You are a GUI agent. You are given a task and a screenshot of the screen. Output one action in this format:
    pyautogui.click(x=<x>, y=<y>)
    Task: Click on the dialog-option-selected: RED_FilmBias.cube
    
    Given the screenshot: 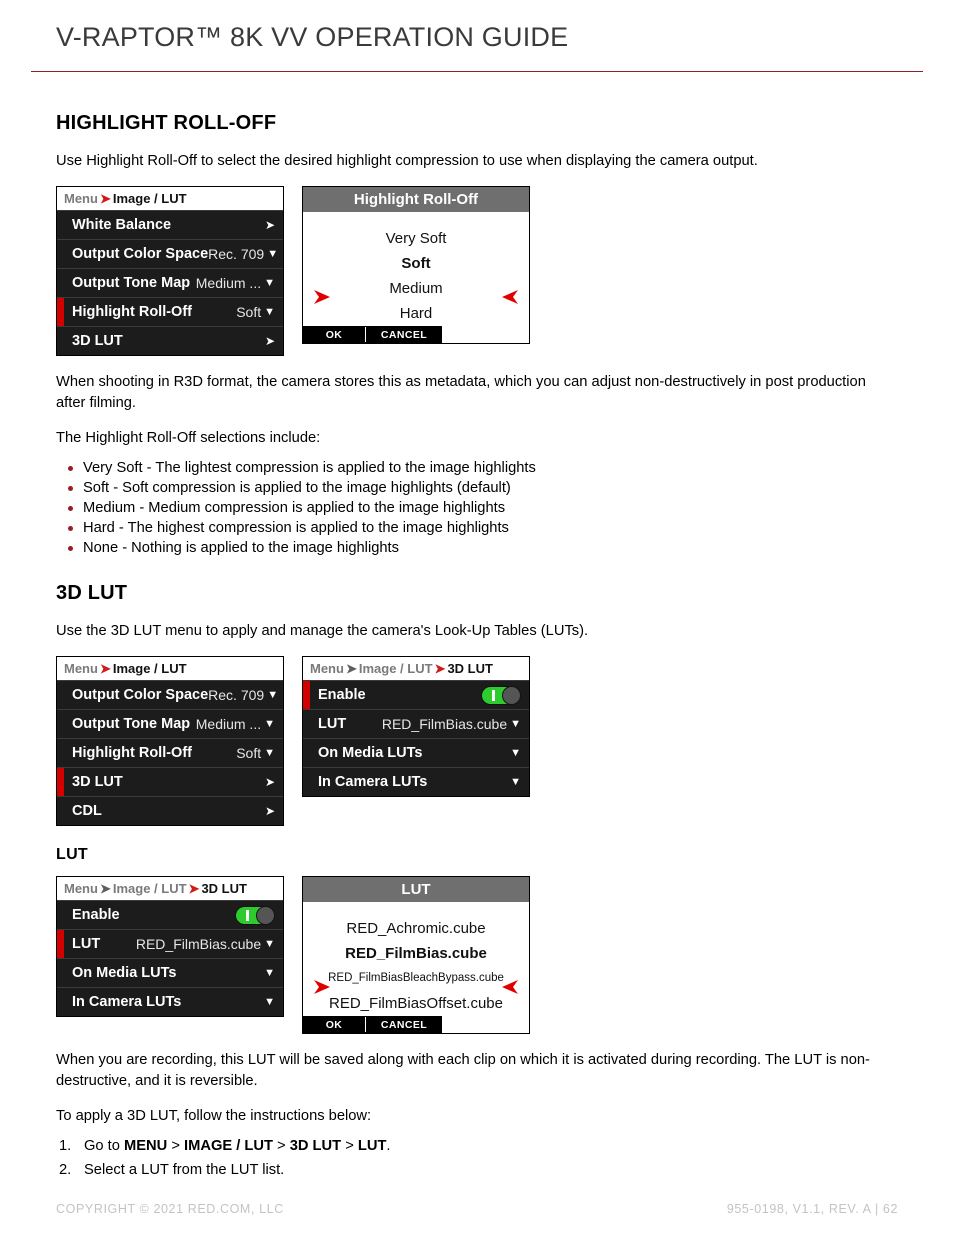 What is the action you would take?
    pyautogui.click(x=416, y=953)
    